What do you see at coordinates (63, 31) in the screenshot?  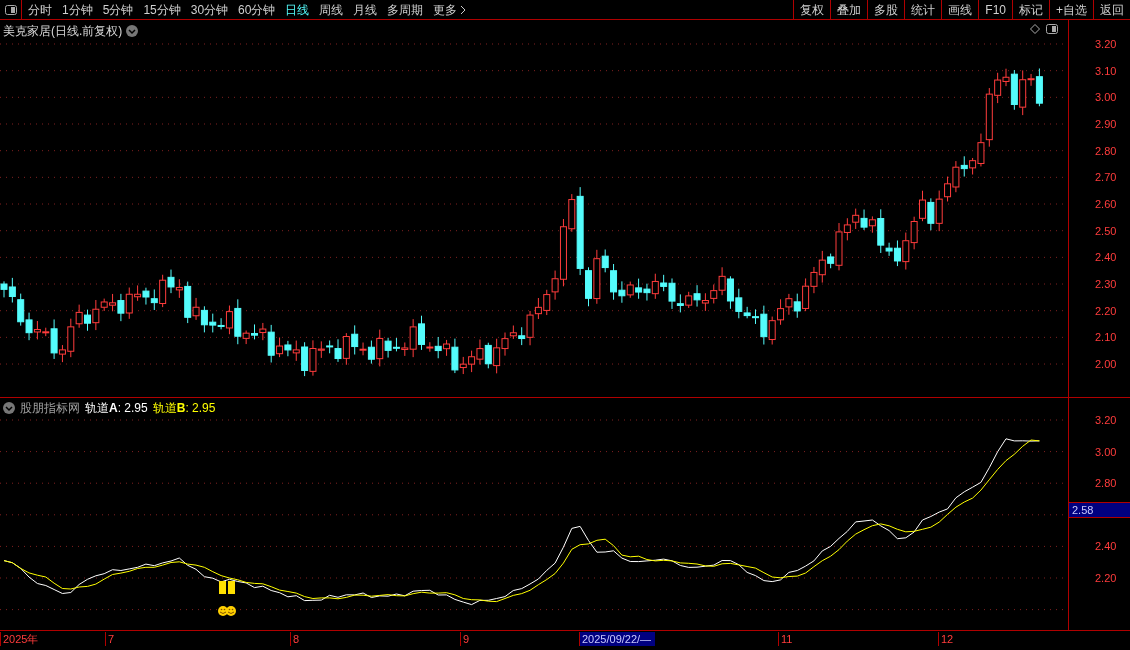 I see `chart-title: 美克家居(日线.前复权)` at bounding box center [63, 31].